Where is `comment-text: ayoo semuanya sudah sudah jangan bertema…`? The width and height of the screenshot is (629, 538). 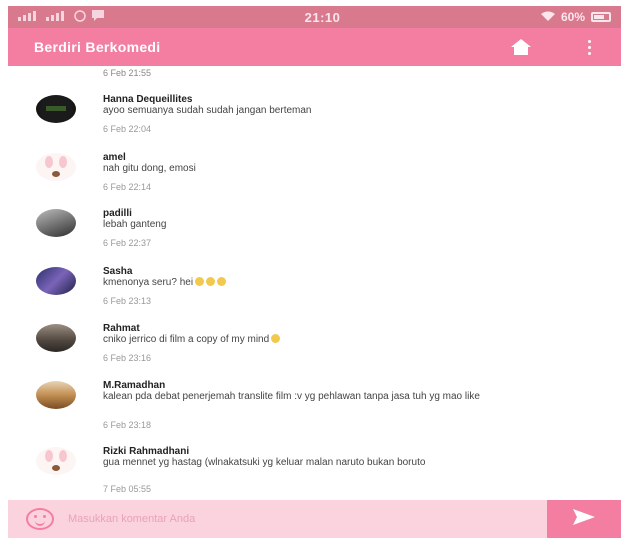
comment-text: ayoo semuanya sudah sudah jangan bertema… is located at coordinates (207, 110).